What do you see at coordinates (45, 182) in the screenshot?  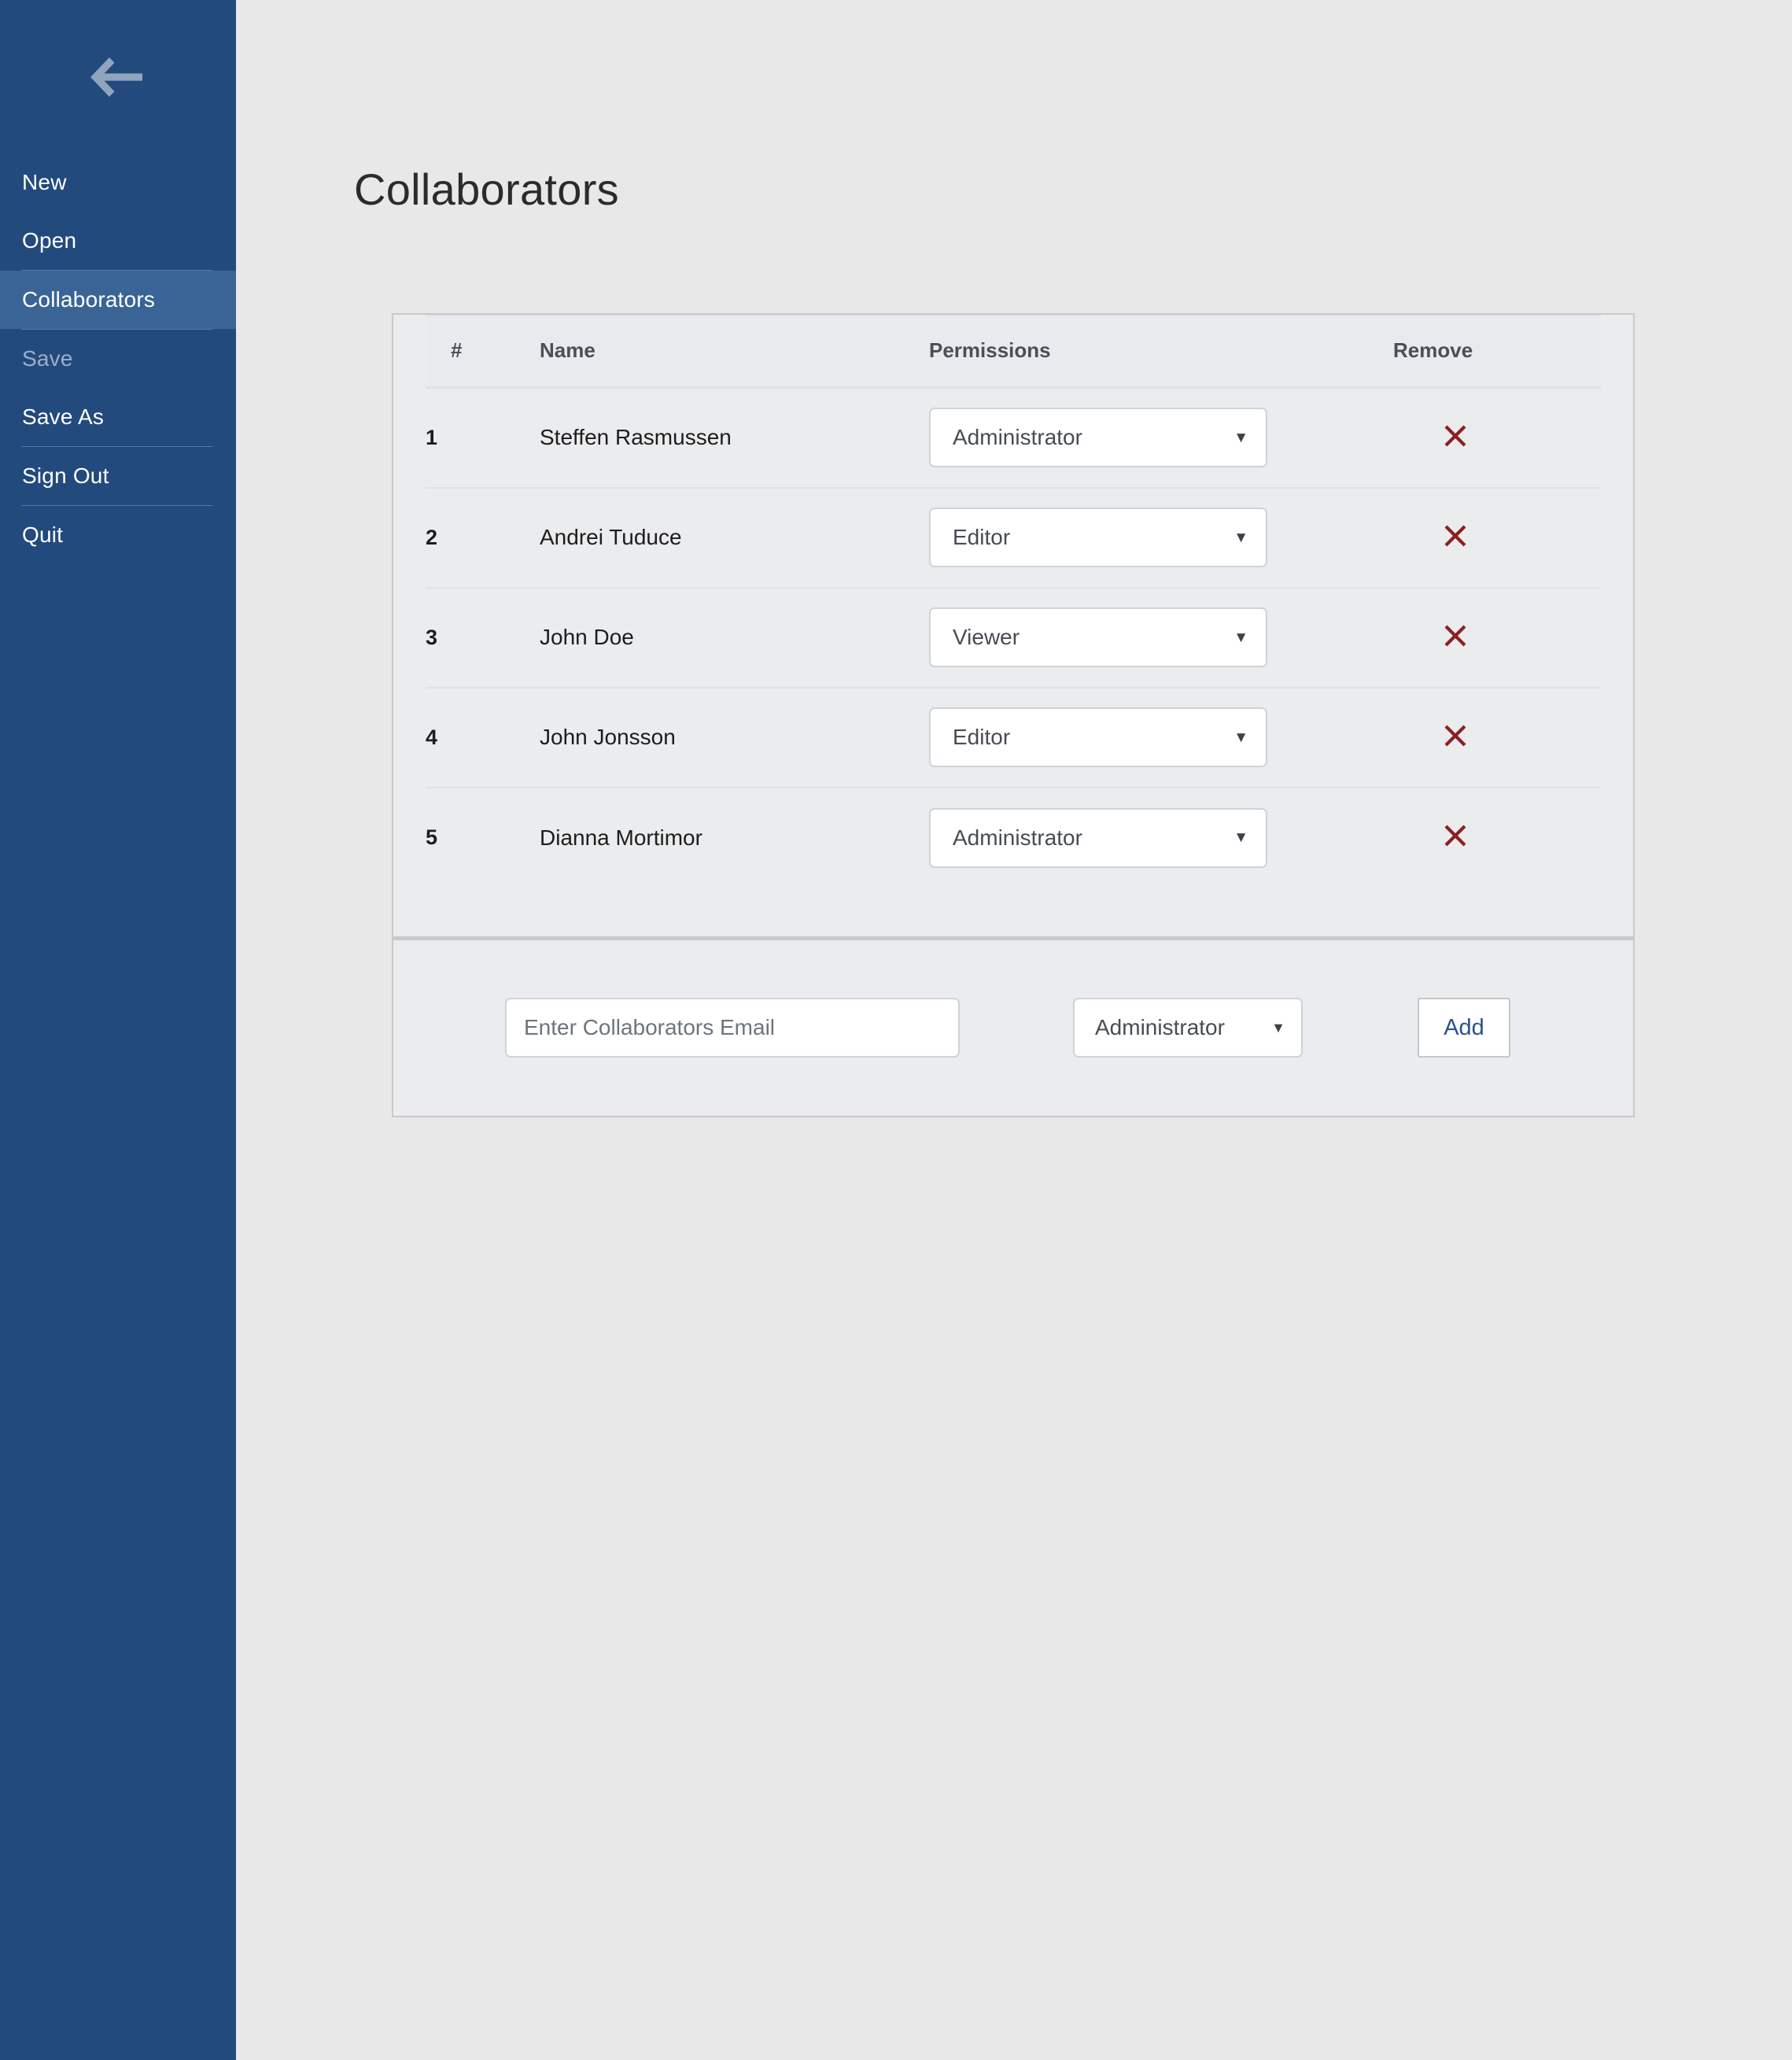 I see `sidebar-item-label: New` at bounding box center [45, 182].